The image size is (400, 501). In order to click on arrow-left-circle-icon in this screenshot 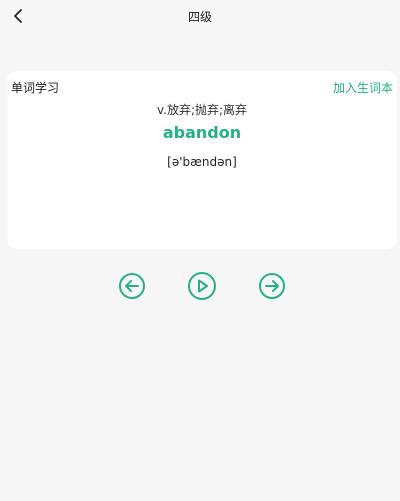, I will do `click(132, 286)`.